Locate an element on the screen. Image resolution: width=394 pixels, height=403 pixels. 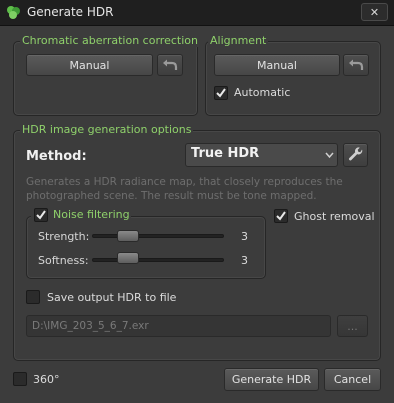
alignment-manual-button: Manual is located at coordinates (277, 65).